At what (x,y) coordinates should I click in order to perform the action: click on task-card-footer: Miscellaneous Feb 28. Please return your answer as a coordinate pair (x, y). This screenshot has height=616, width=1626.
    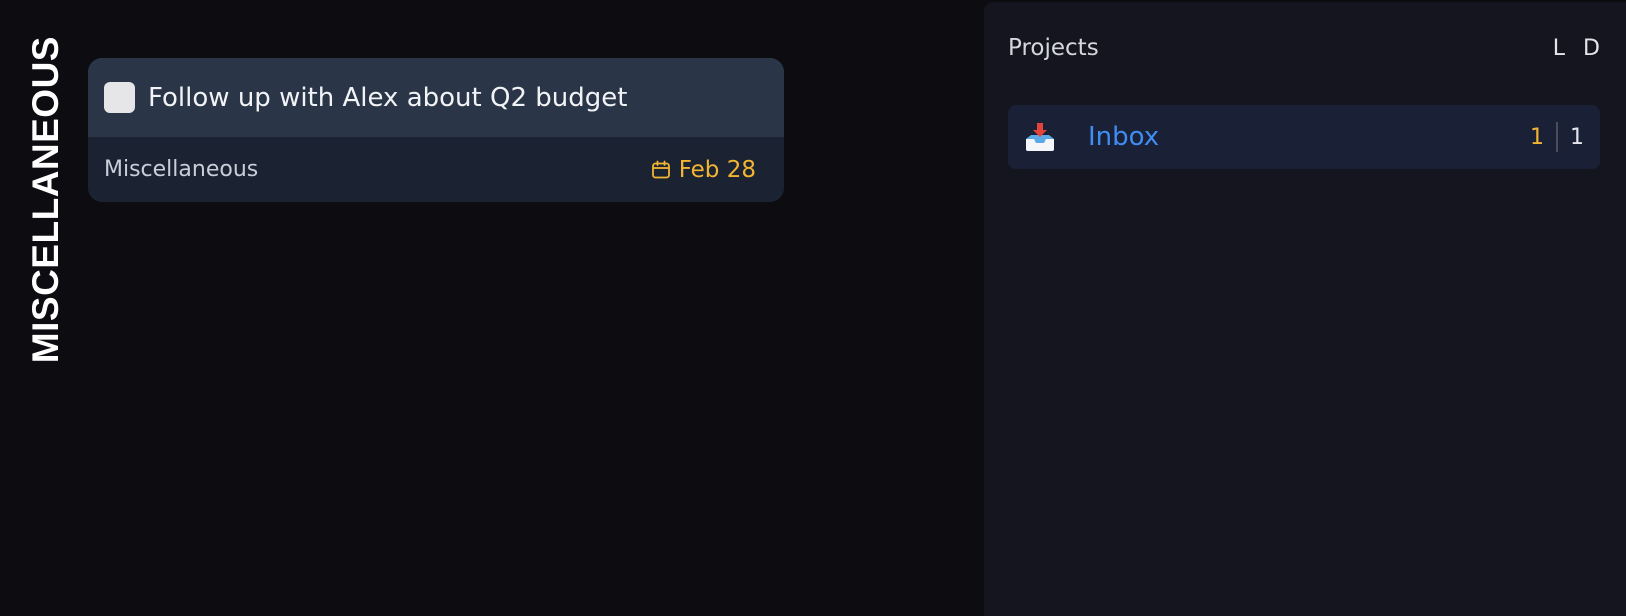
    Looking at the image, I should click on (436, 169).